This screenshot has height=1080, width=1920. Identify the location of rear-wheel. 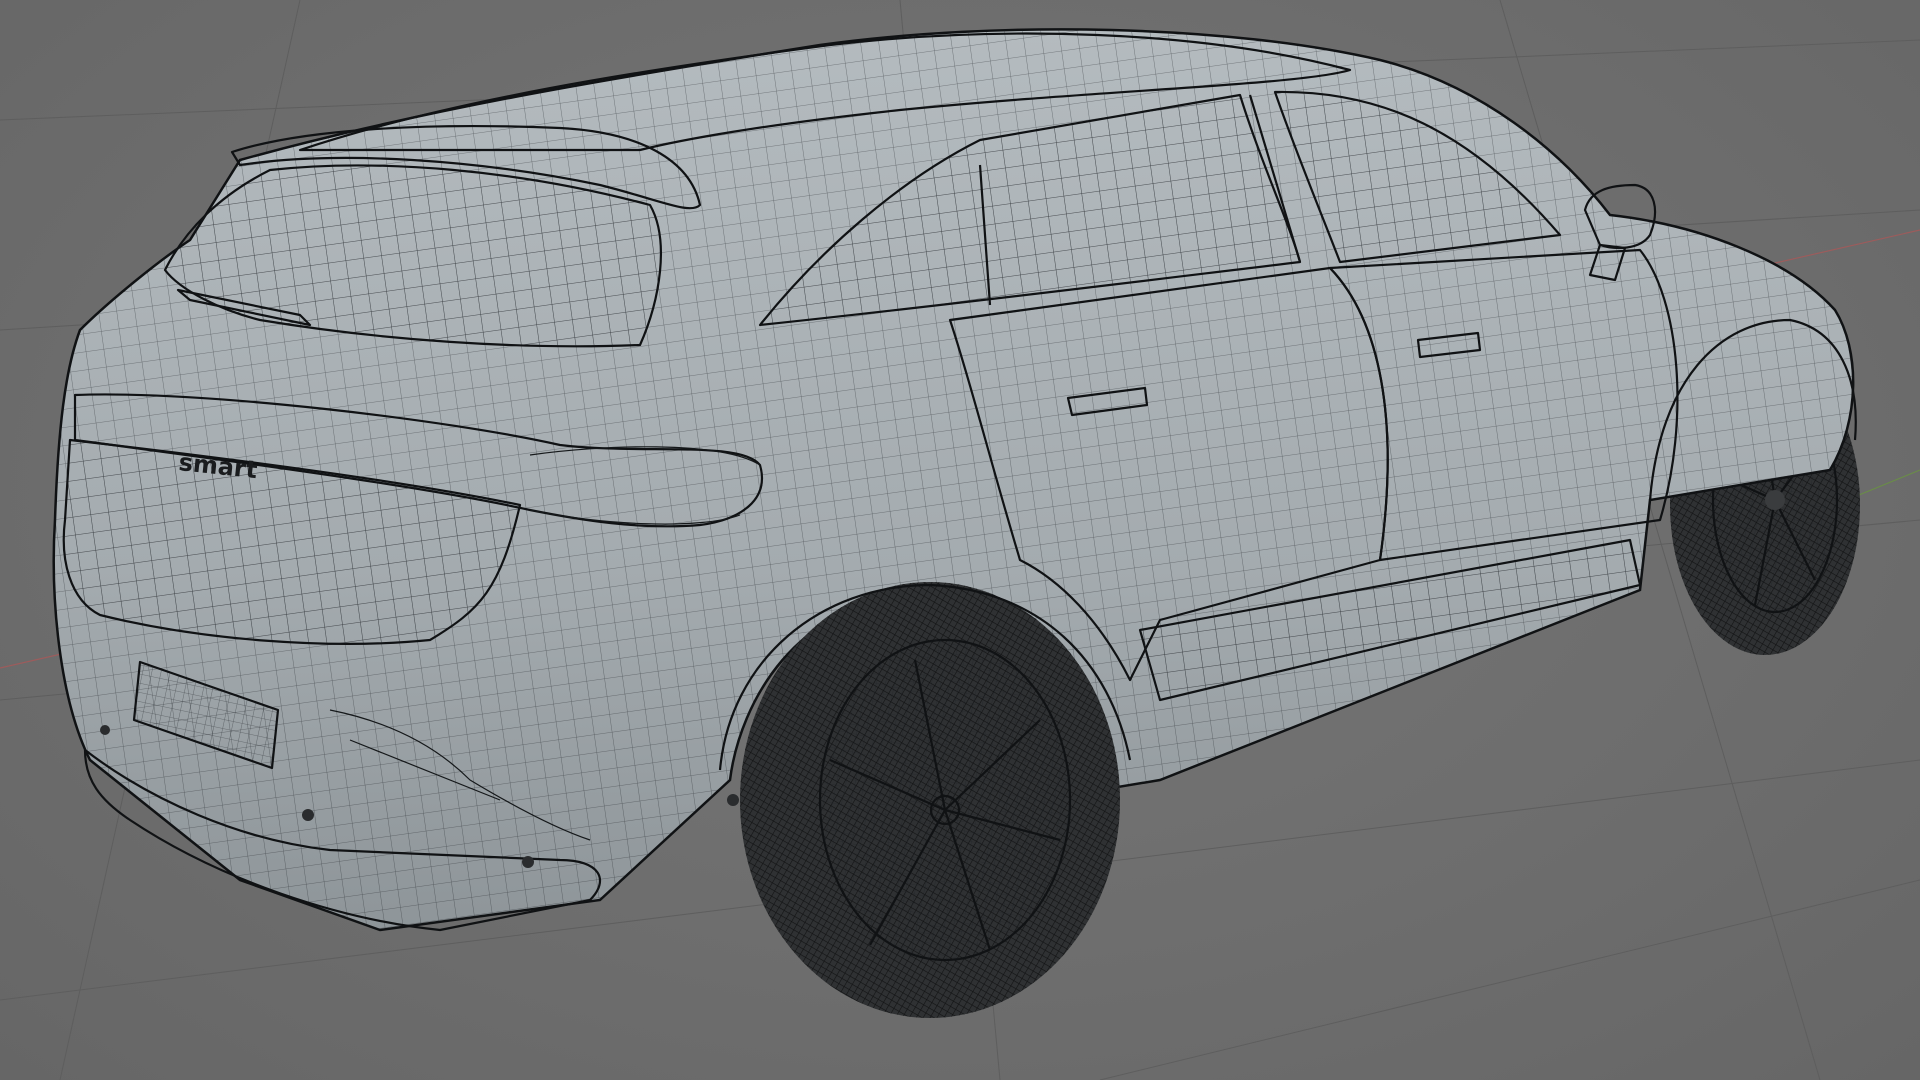
(930, 800).